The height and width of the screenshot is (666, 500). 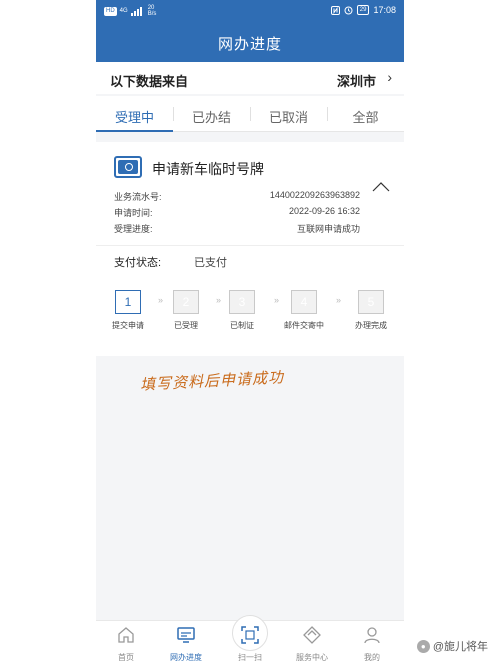 I want to click on step-label: 已制证, so click(x=242, y=325).